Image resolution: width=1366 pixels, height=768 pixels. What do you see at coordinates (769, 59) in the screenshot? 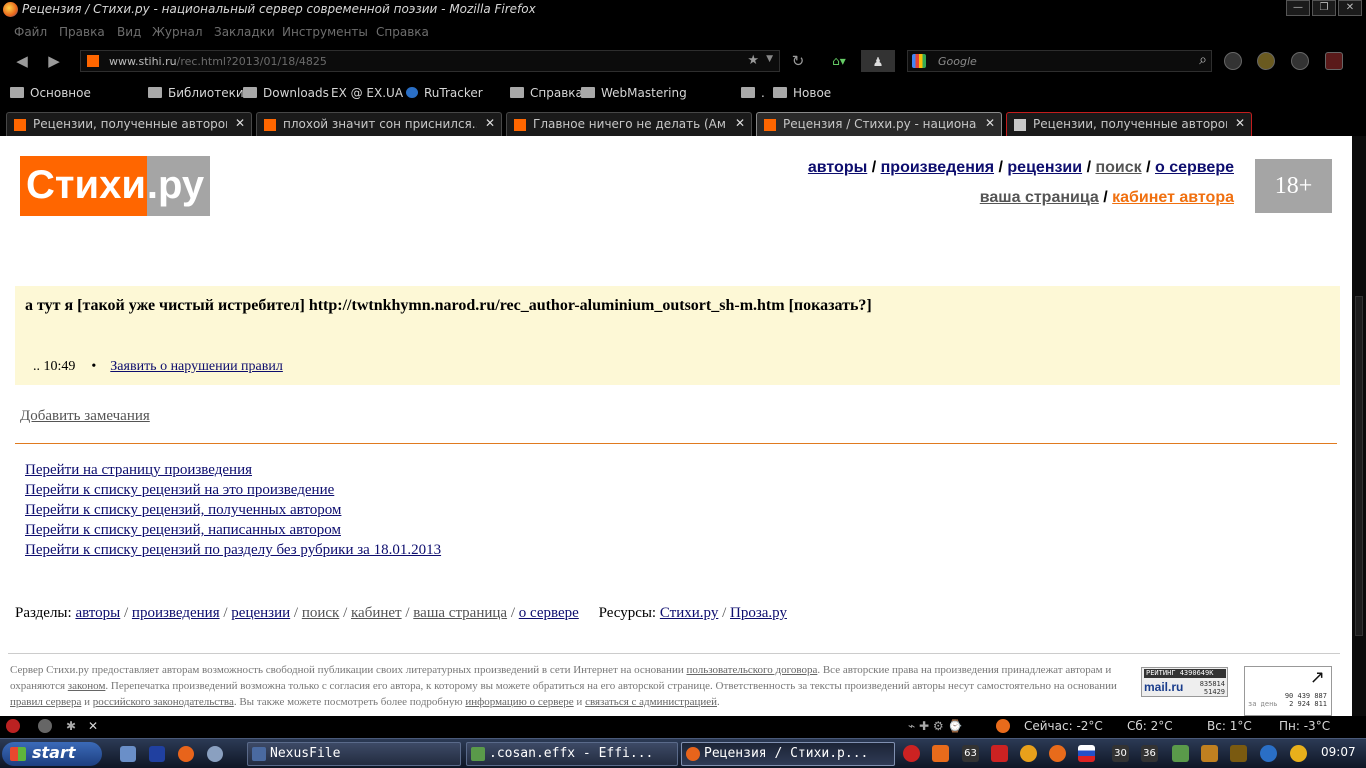
I see `url-dropdown-icon: ▼` at bounding box center [769, 59].